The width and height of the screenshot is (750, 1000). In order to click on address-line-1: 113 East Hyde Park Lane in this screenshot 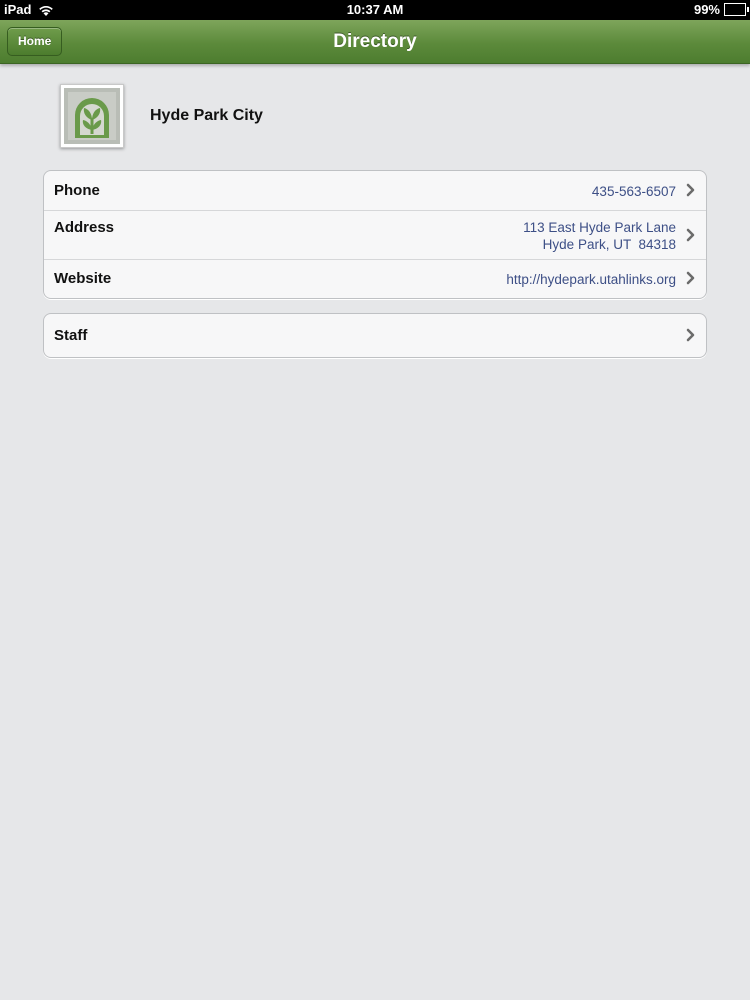, I will do `click(599, 227)`.